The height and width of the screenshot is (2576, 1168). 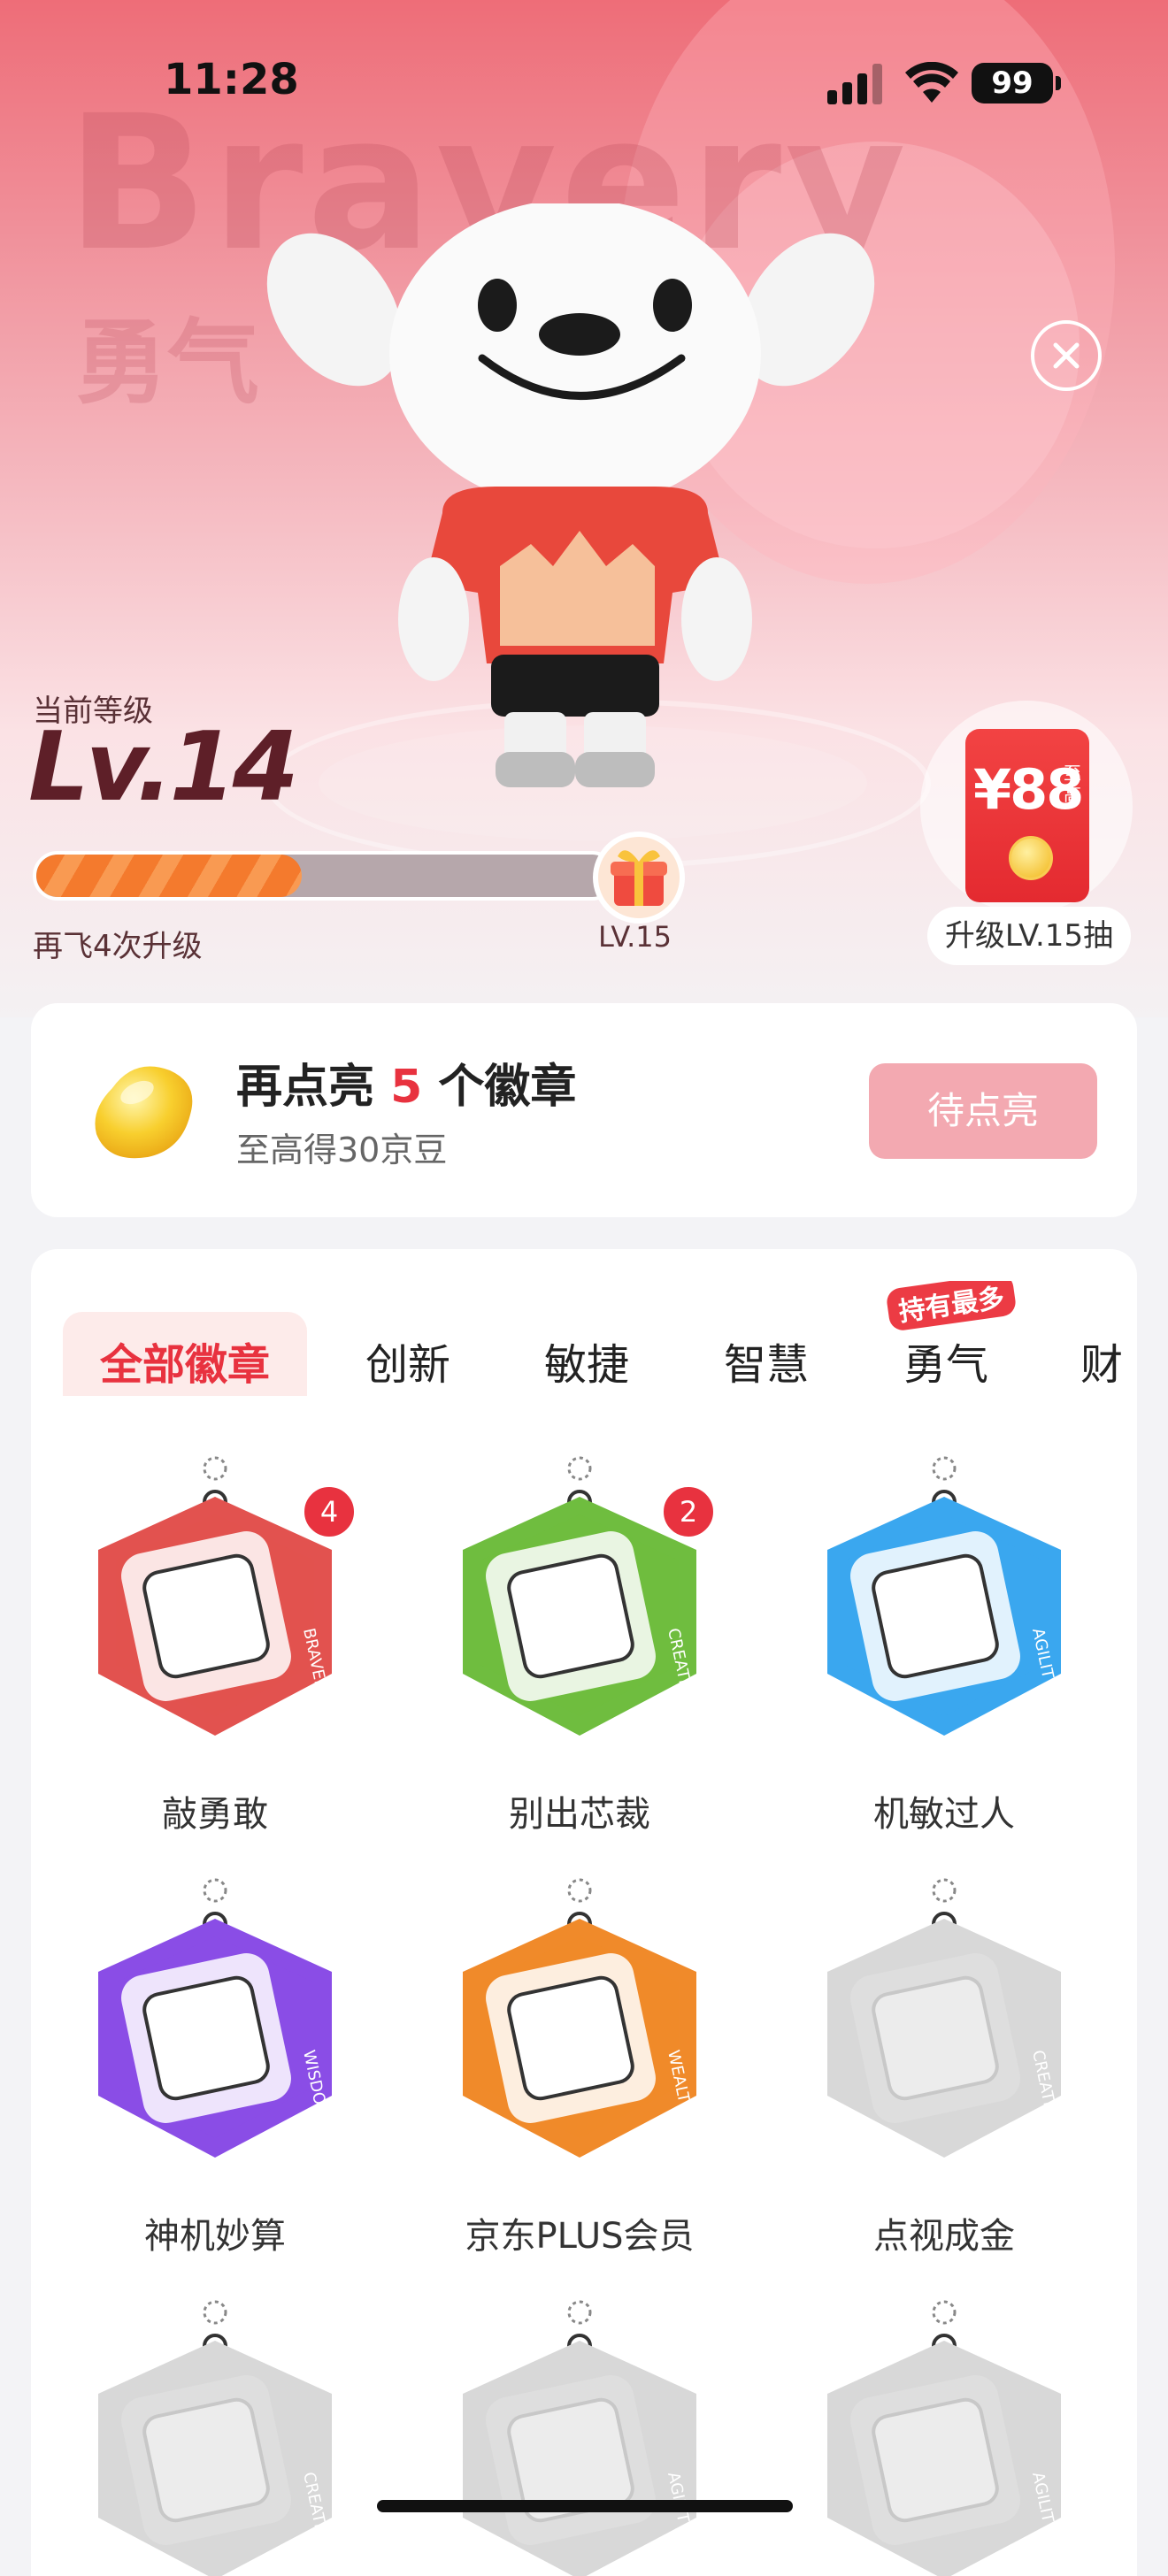 What do you see at coordinates (580, 2236) in the screenshot?
I see `badge-name: 京东PLUS会员` at bounding box center [580, 2236].